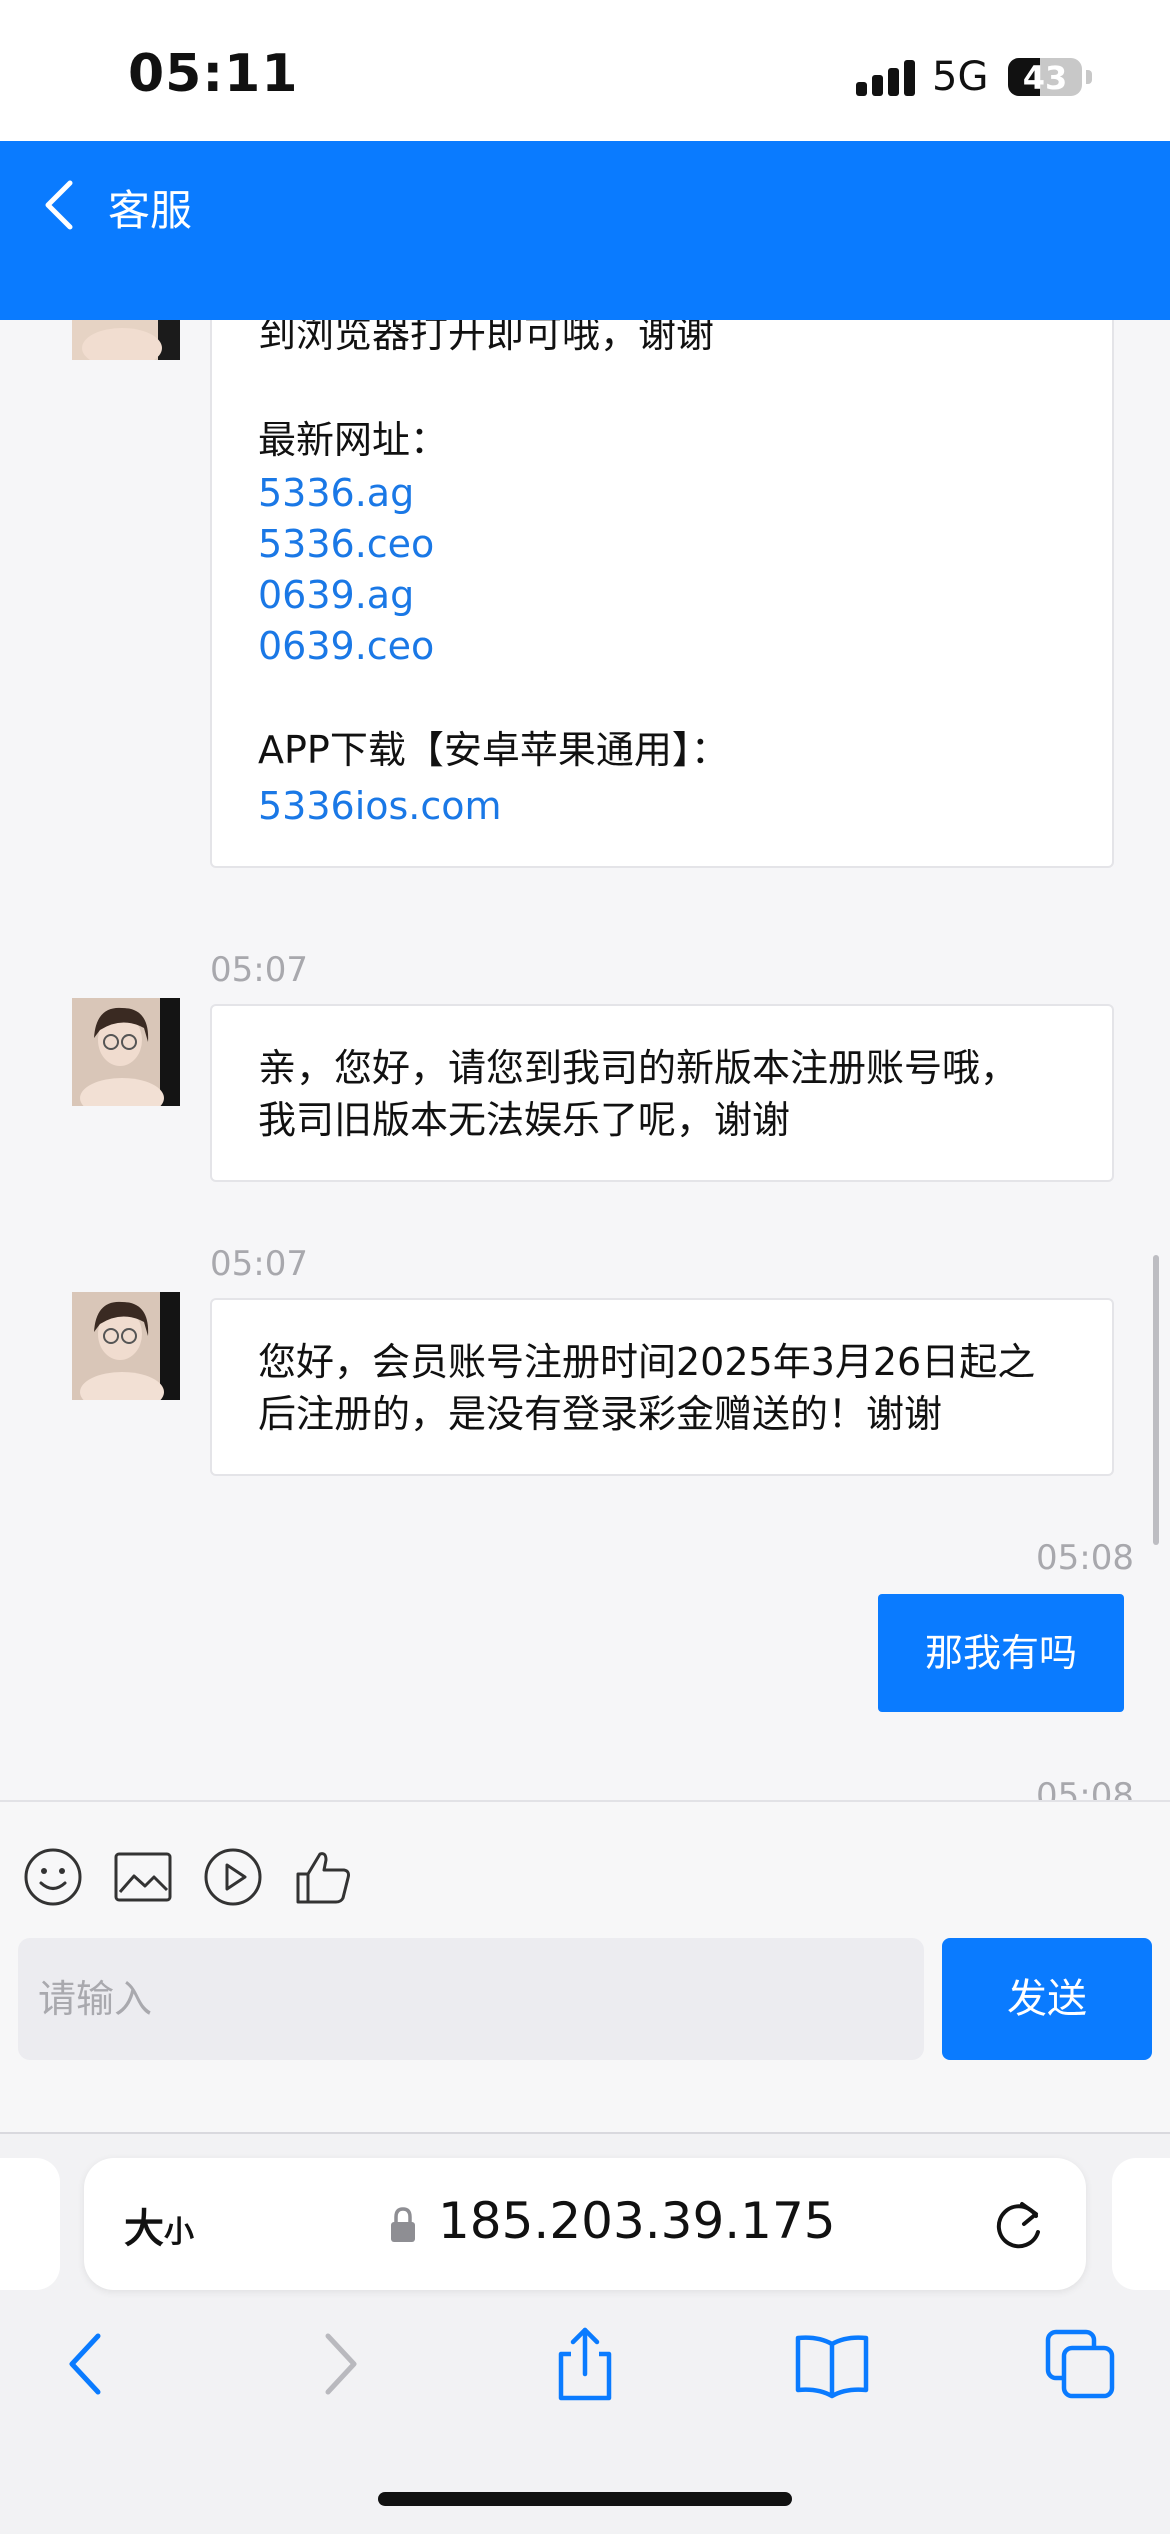 This screenshot has height=2534, width=1170. I want to click on back-nav-icon, so click(88, 2364).